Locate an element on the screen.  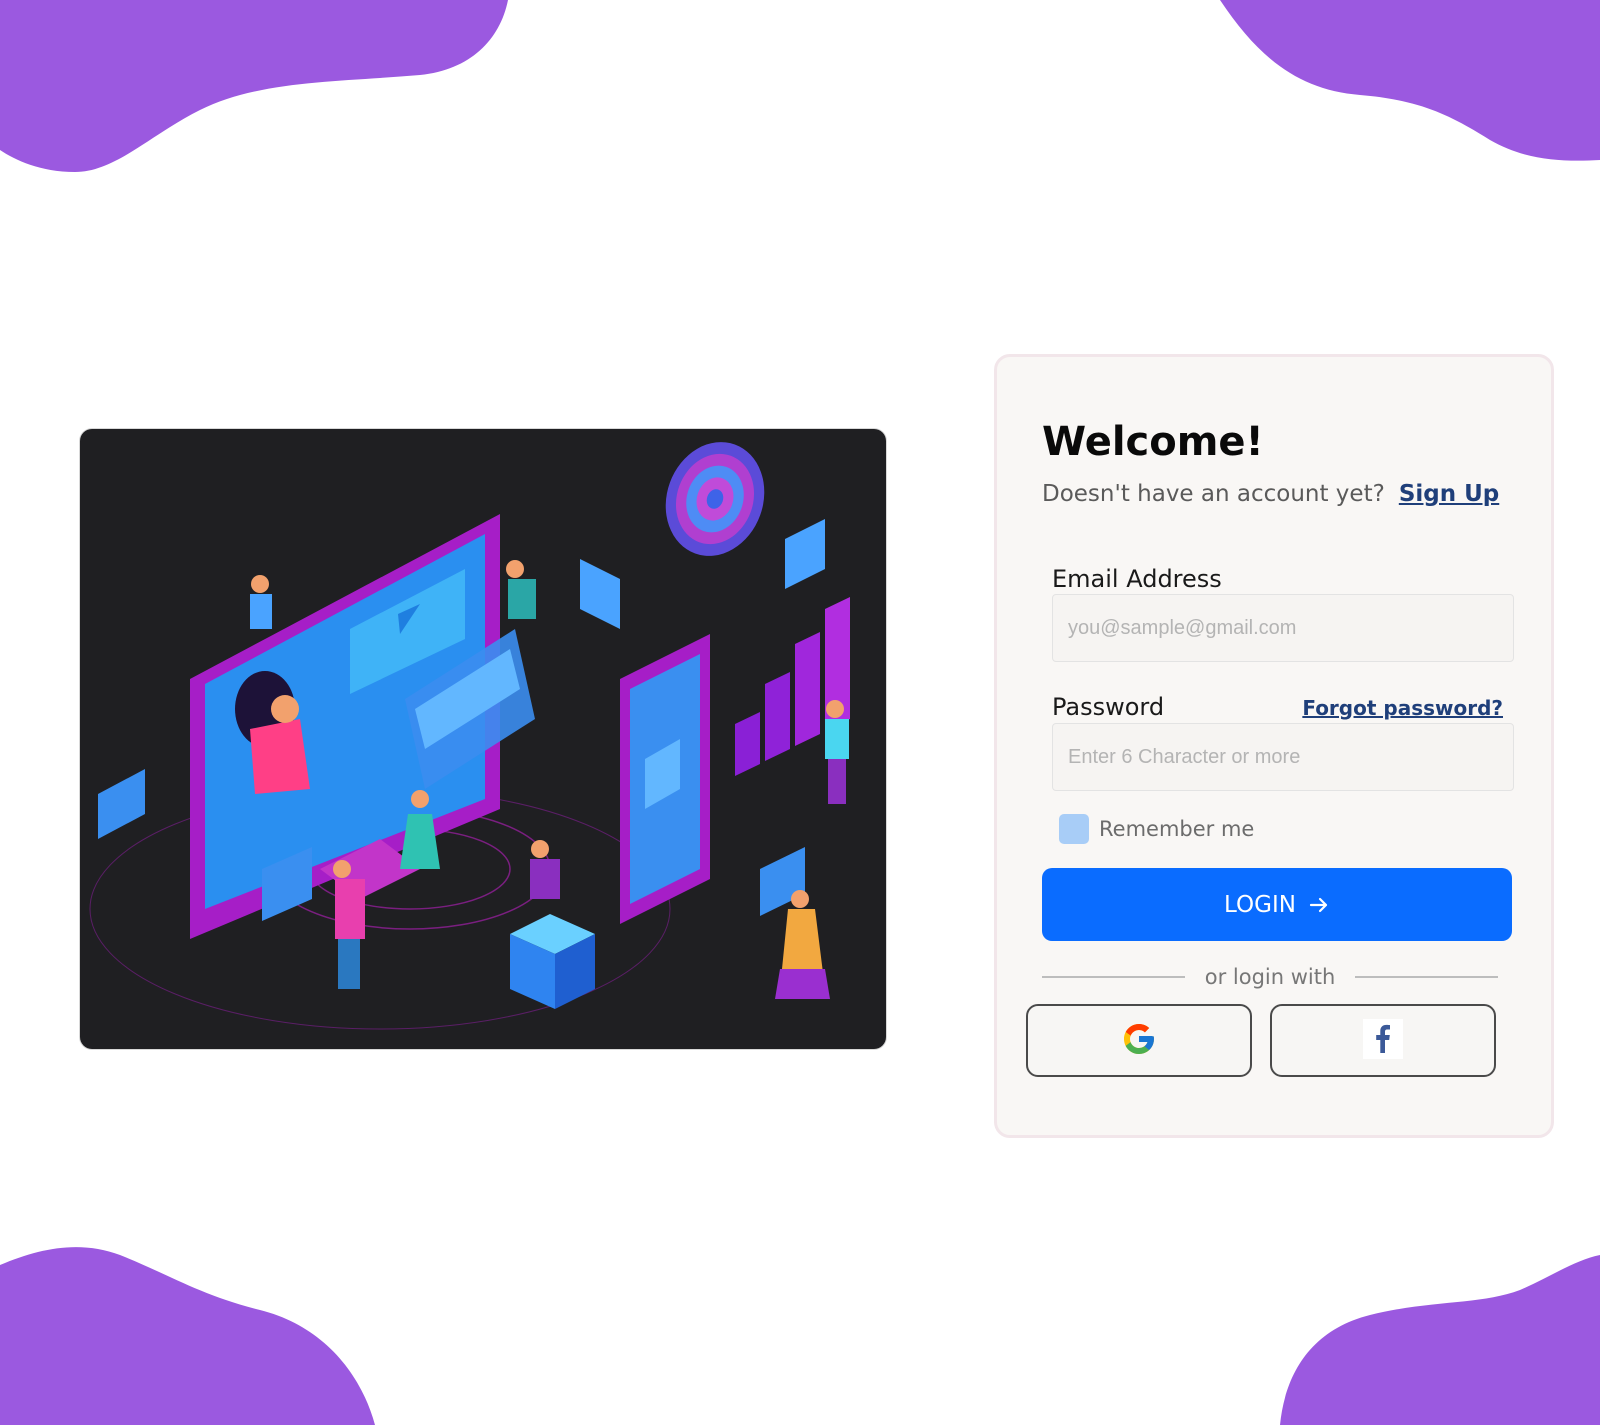
facebook-icon is located at coordinates (1383, 1040).